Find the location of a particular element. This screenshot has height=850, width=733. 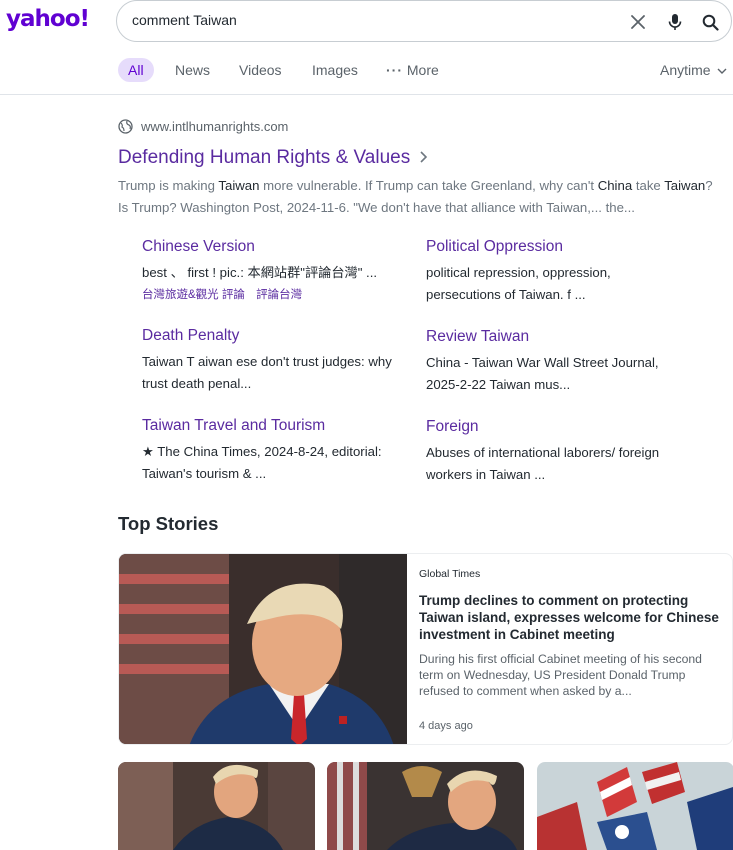

globe-icon is located at coordinates (125, 126).